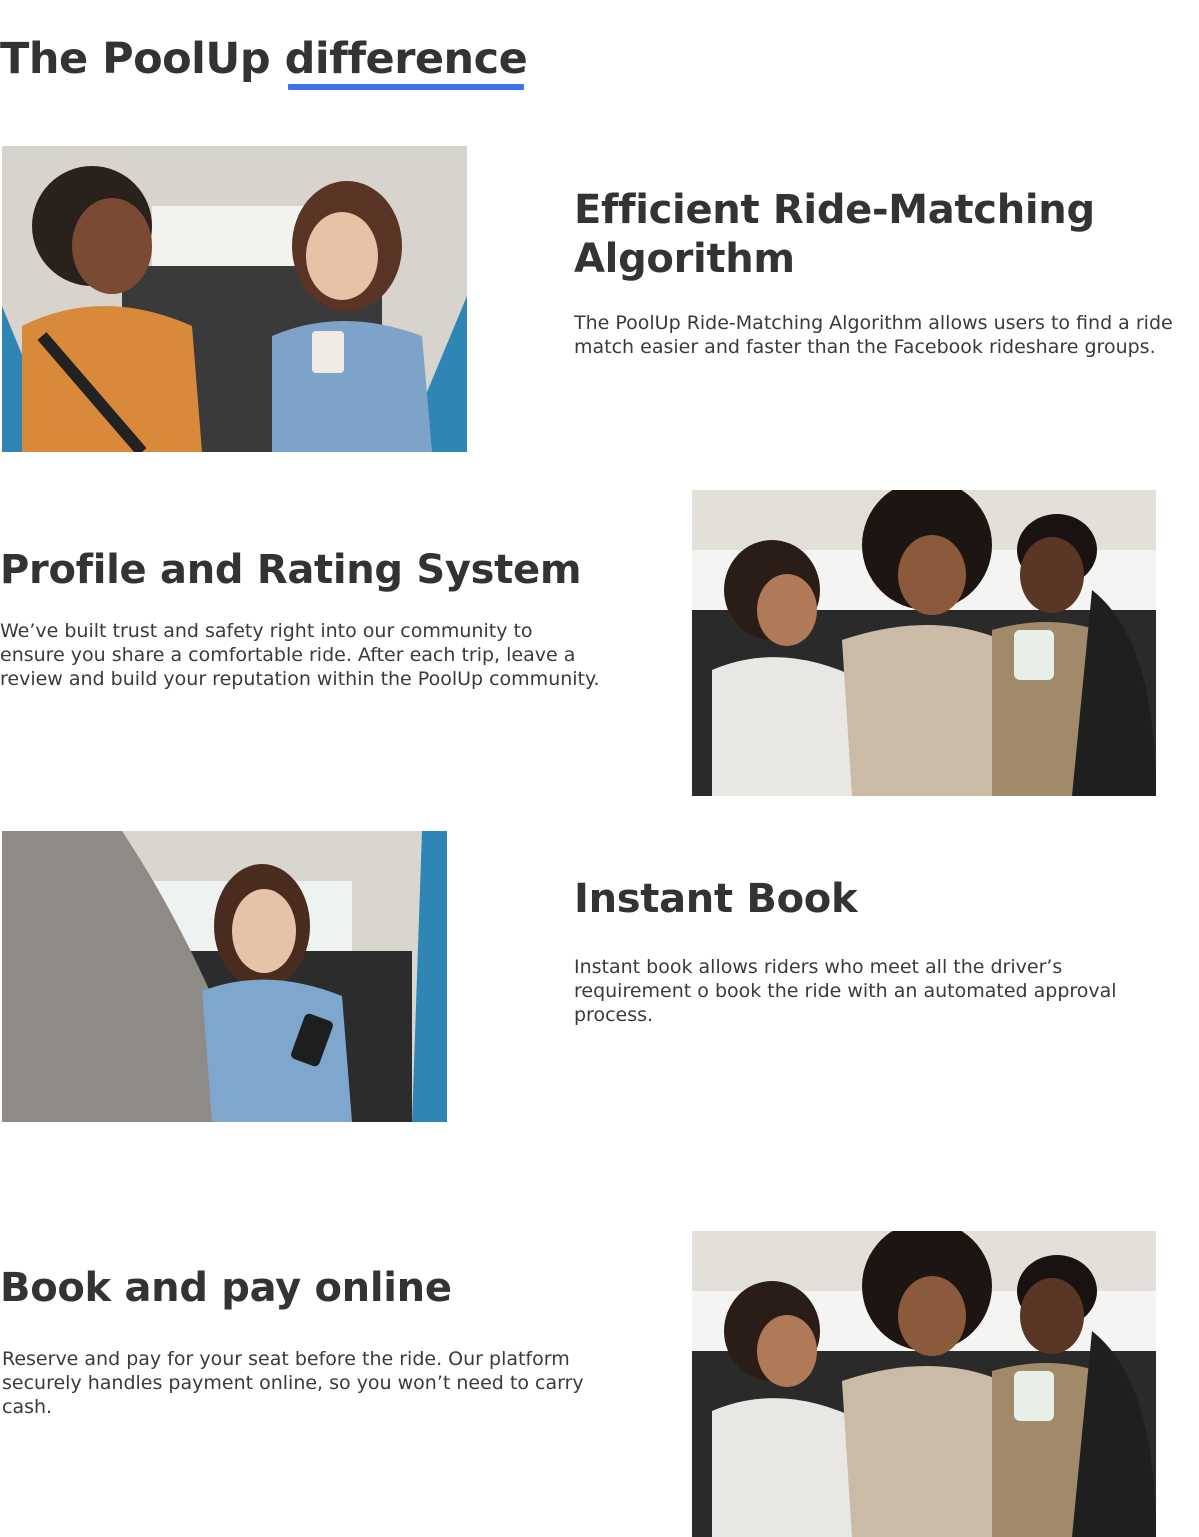  I want to click on feature-title-instant-book: Instant Book, so click(716, 899).